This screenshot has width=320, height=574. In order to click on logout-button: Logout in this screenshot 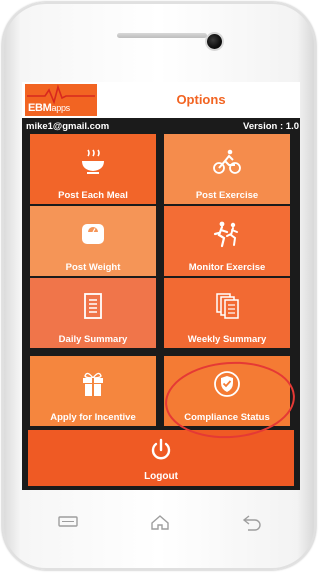, I will do `click(161, 458)`.